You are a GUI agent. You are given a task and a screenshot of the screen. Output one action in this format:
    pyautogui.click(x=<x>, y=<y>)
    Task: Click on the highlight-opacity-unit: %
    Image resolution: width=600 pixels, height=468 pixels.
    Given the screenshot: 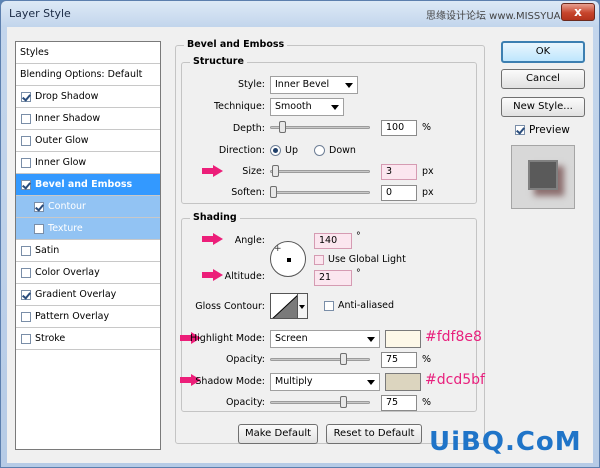 What is the action you would take?
    pyautogui.click(x=427, y=359)
    